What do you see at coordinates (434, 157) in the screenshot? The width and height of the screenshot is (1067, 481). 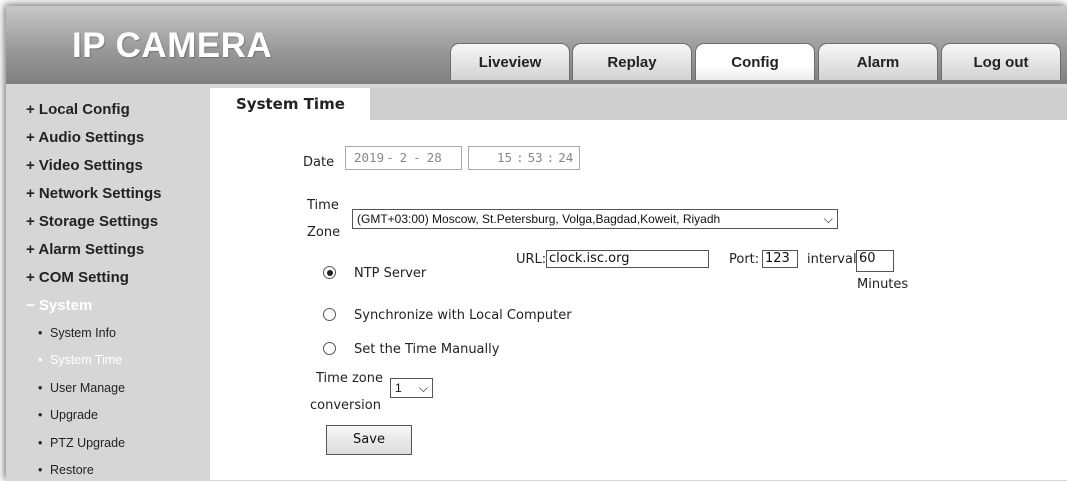 I see `date-day: 28` at bounding box center [434, 157].